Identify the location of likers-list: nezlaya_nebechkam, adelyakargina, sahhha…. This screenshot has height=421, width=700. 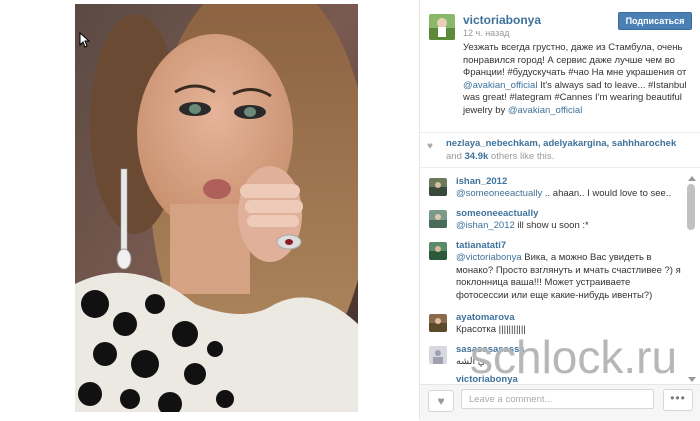
(571, 150).